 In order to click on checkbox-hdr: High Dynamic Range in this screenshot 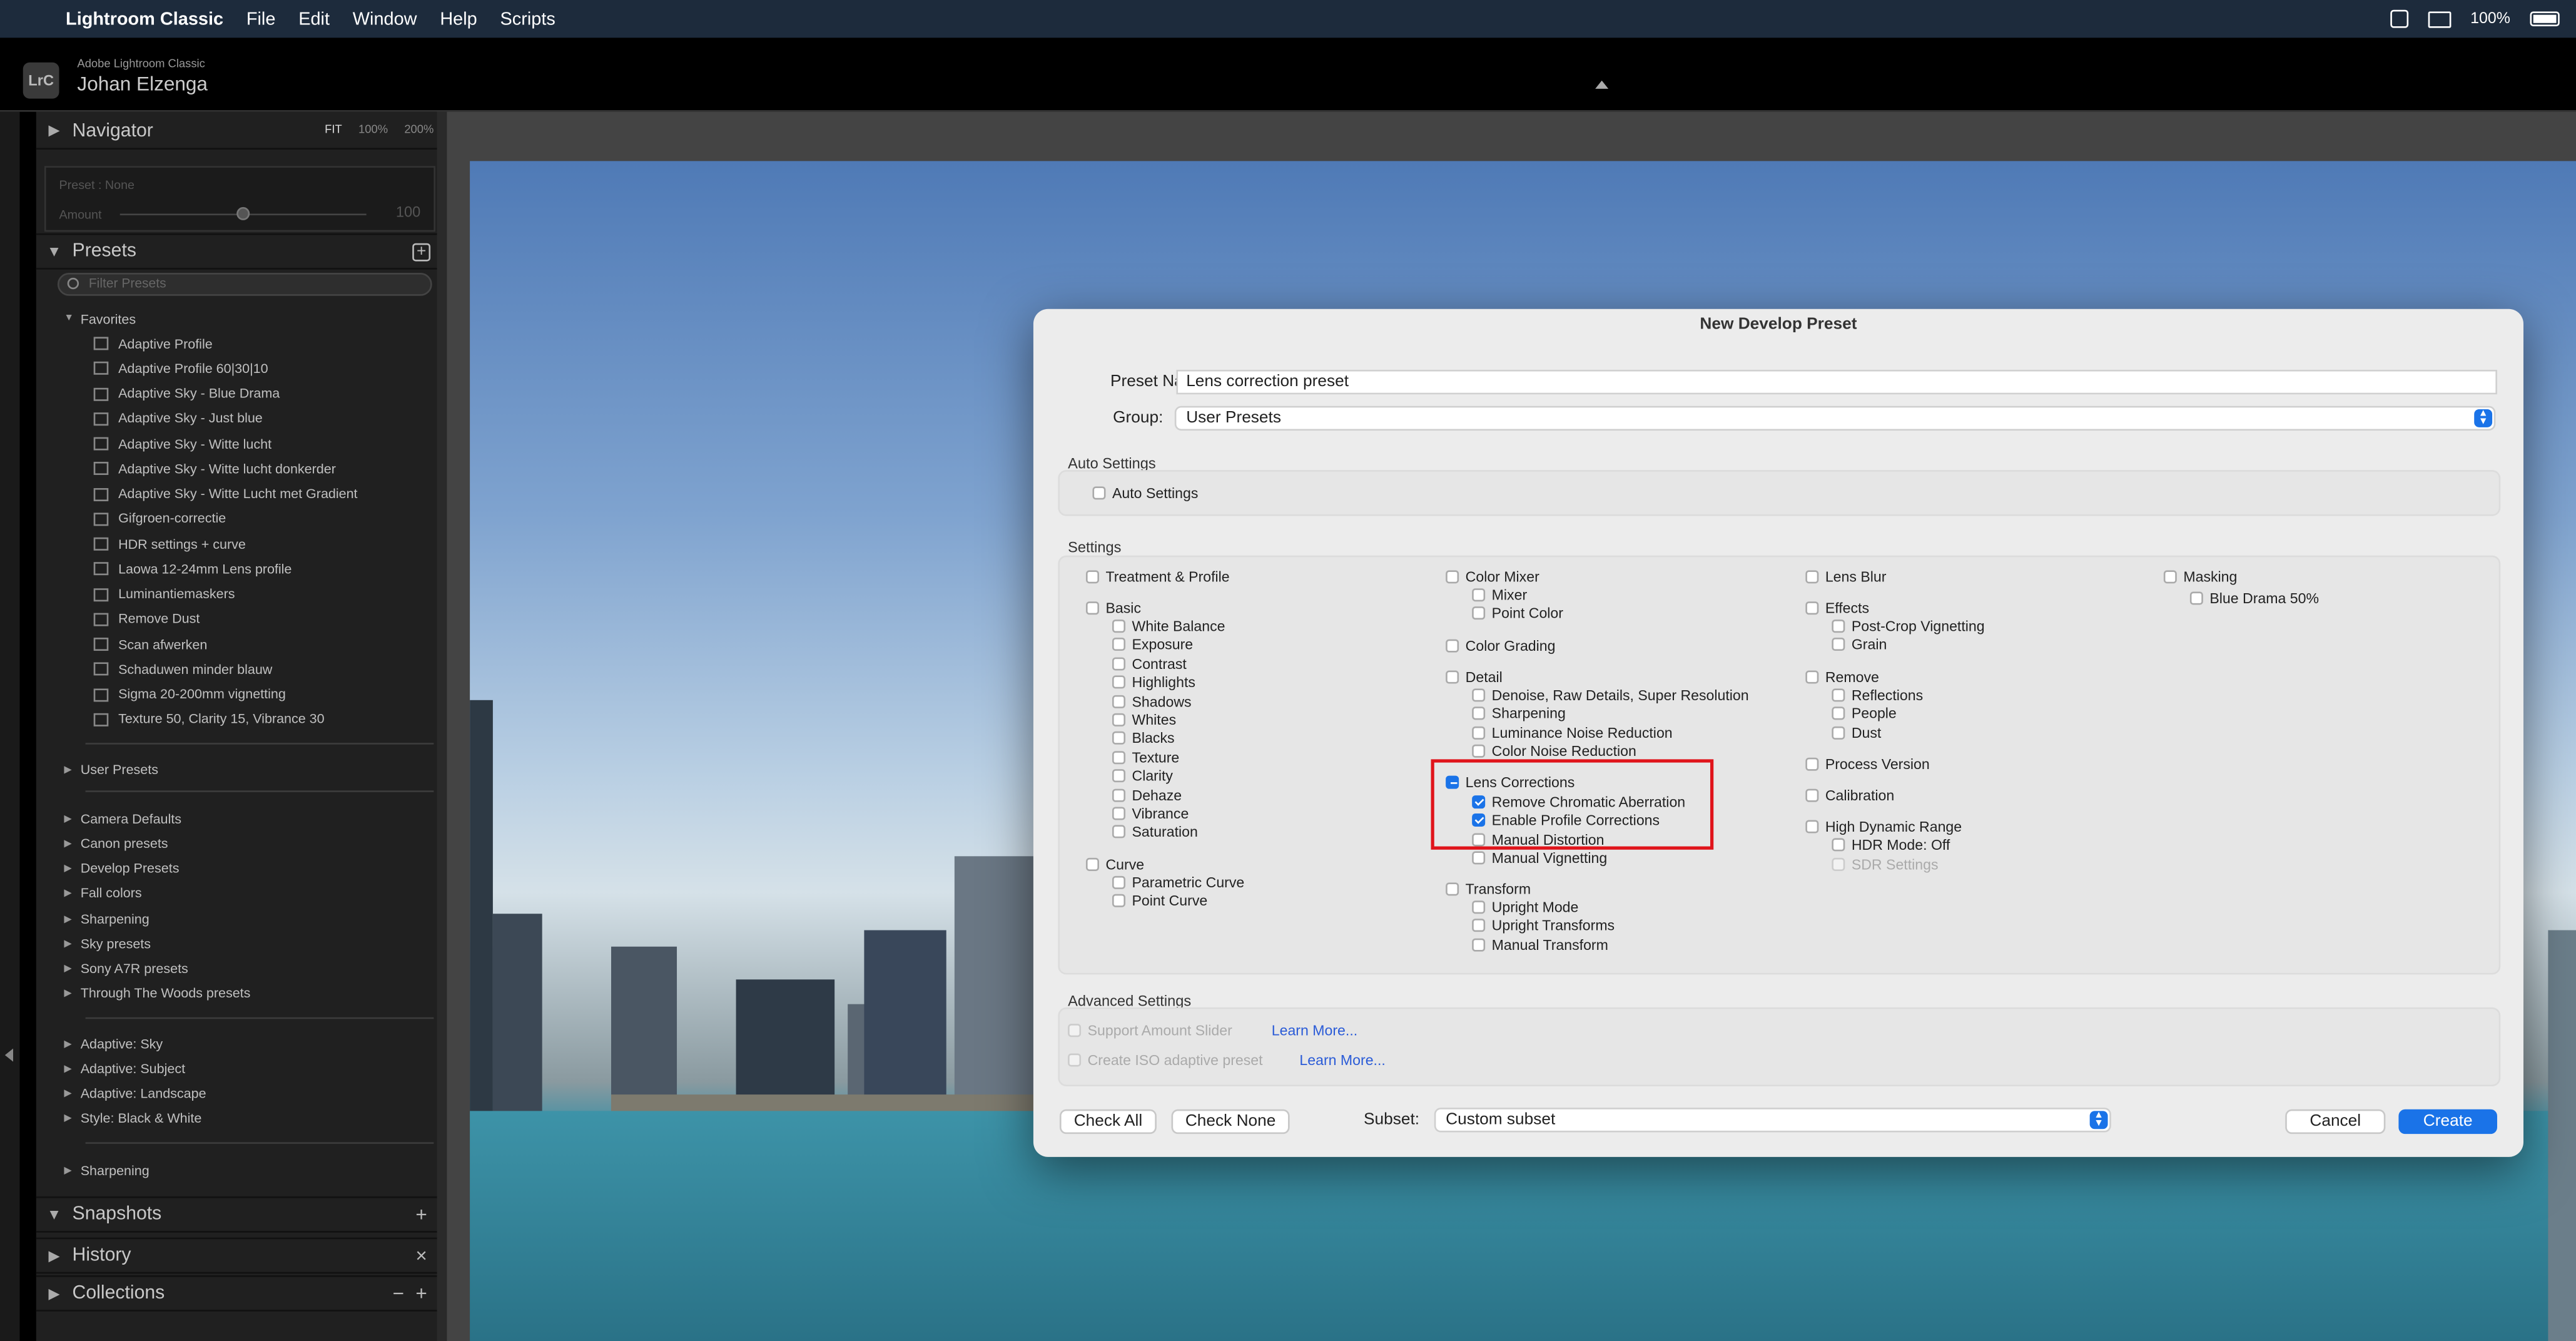, I will do `click(1884, 826)`.